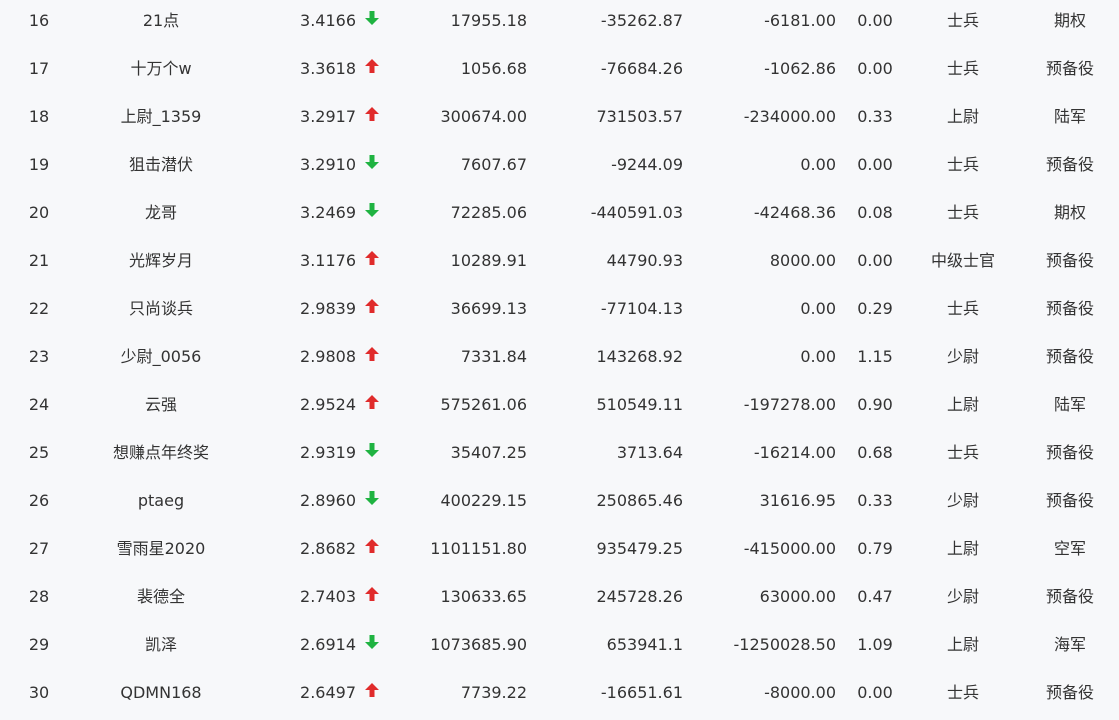  I want to click on ratio-cell: 0.47, so click(875, 596).